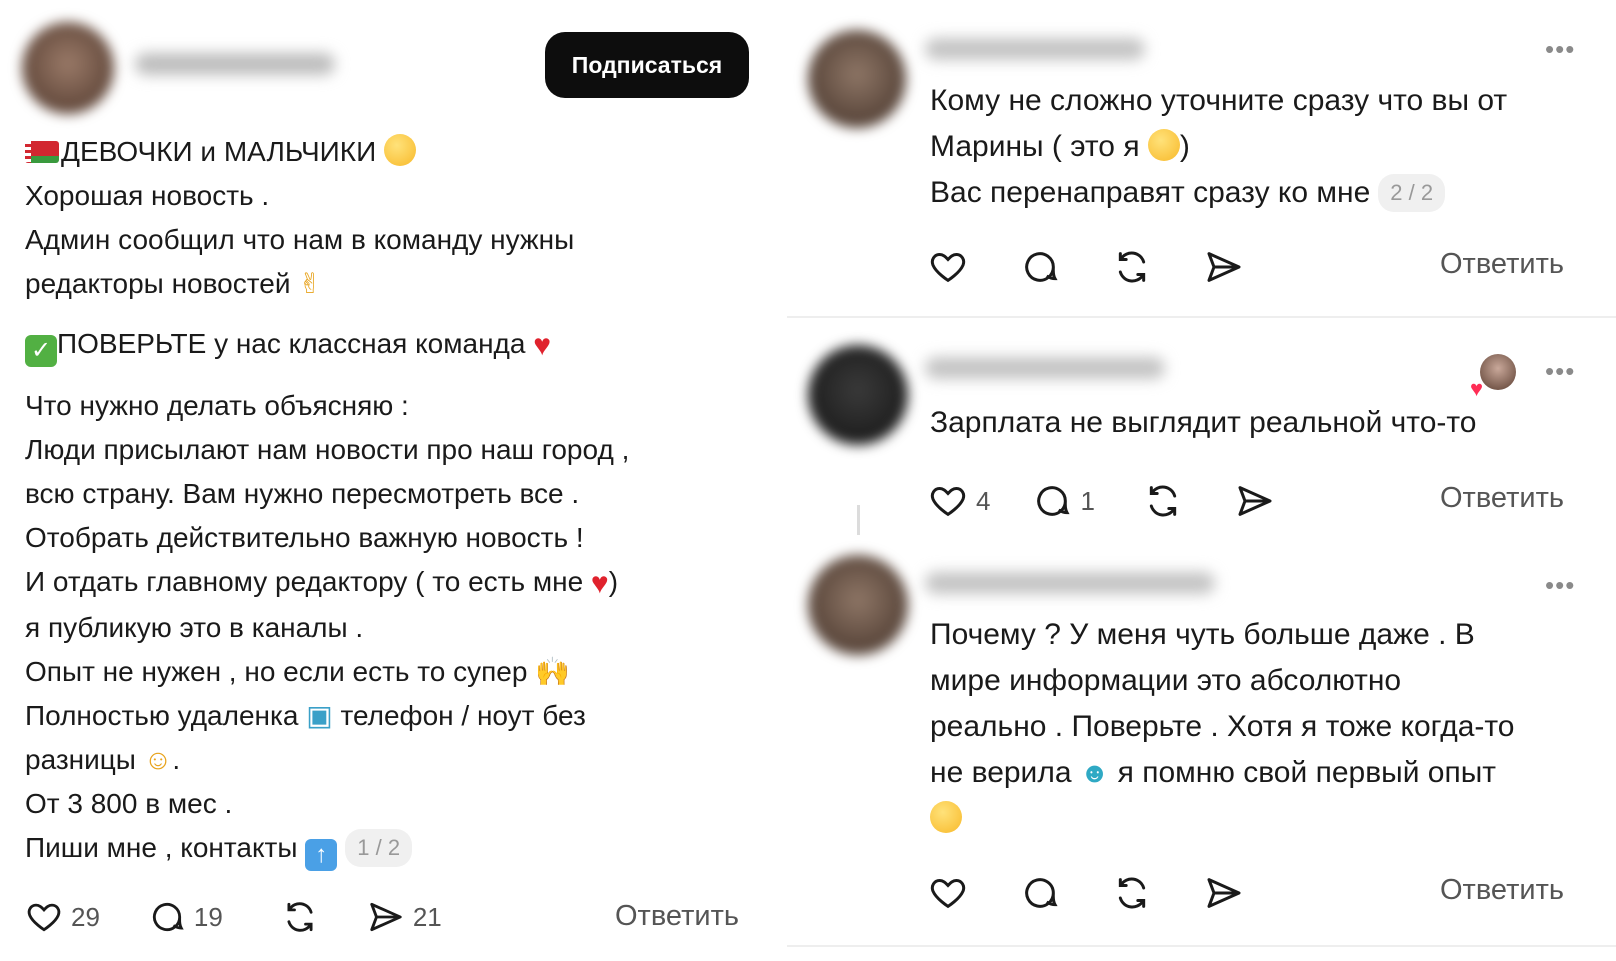 Image resolution: width=1616 pixels, height=961 pixels. Describe the element at coordinates (1087, 500) in the screenshot. I see `comment-count: 1` at that location.